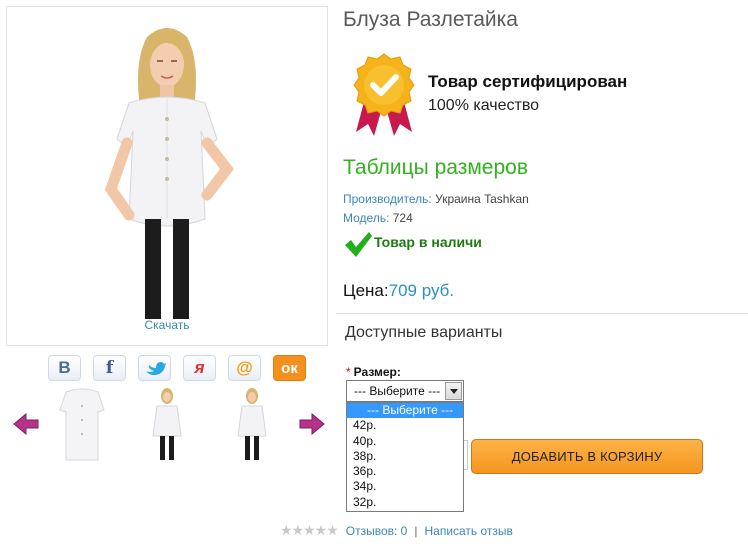 Image resolution: width=748 pixels, height=556 pixels. What do you see at coordinates (397, 391) in the screenshot?
I see `size-select-value: --- Выберите ---` at bounding box center [397, 391].